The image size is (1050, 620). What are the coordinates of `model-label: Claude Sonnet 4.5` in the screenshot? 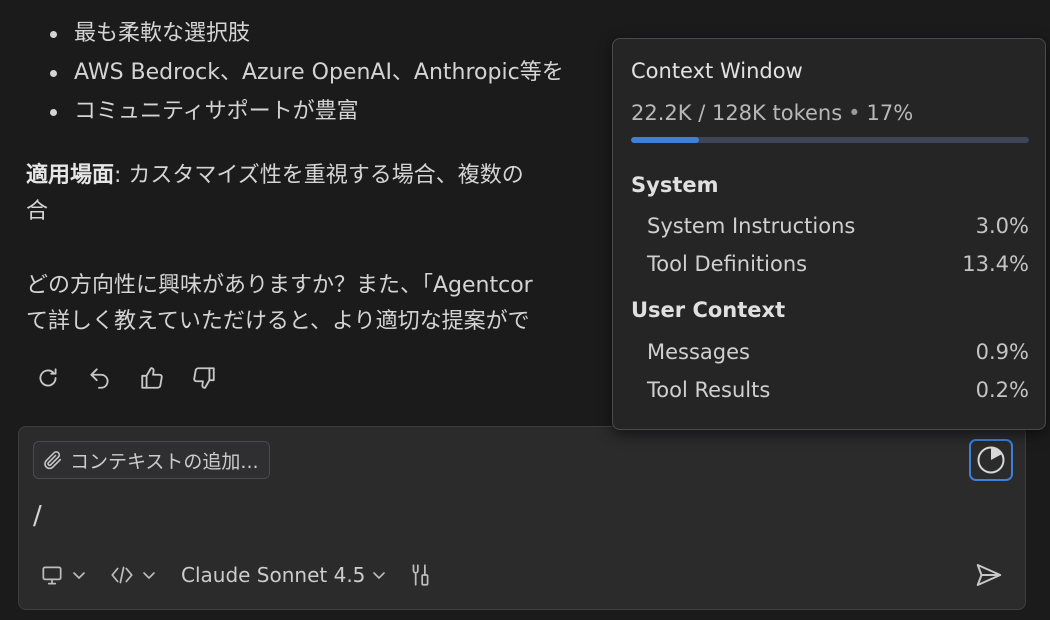 It's located at (273, 575).